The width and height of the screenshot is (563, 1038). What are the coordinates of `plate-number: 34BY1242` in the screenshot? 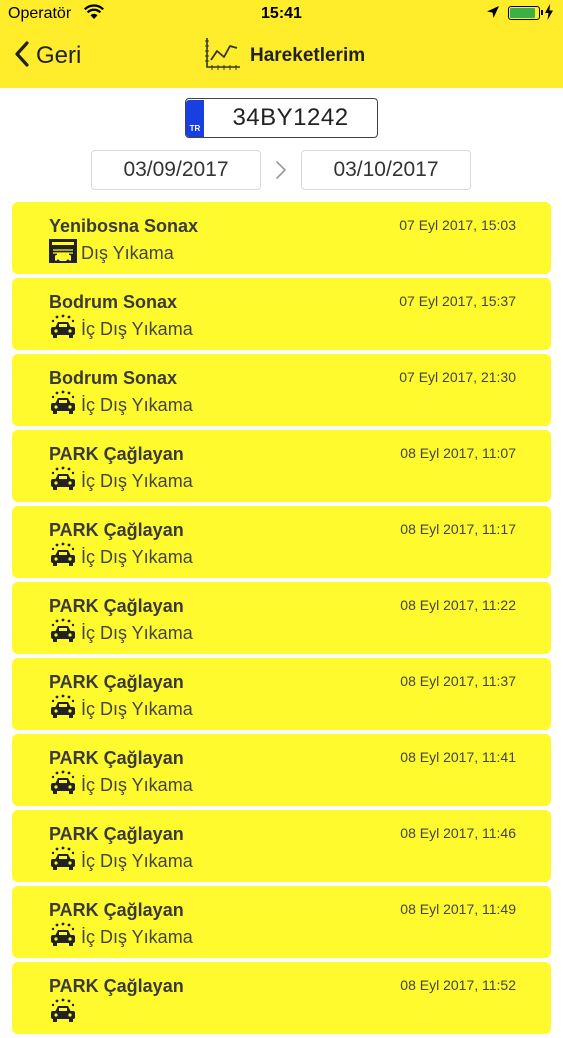 It's located at (290, 117).